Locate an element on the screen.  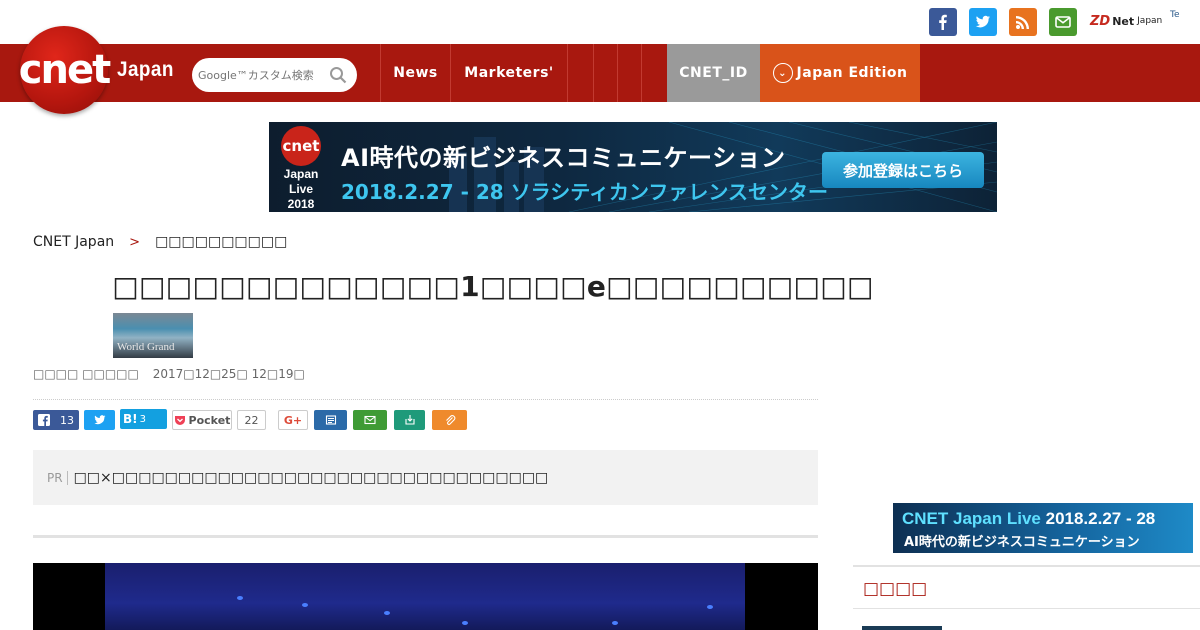
techrepublic-link: Te is located at coordinates (1175, 15).